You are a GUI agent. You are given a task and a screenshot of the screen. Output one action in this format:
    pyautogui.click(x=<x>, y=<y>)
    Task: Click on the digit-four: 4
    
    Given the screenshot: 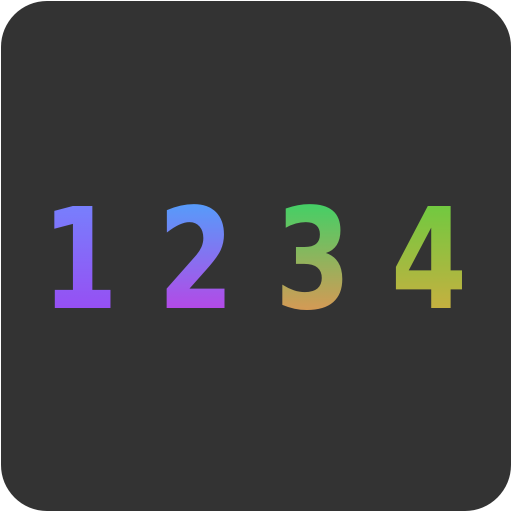 What is the action you would take?
    pyautogui.click(x=429, y=260)
    